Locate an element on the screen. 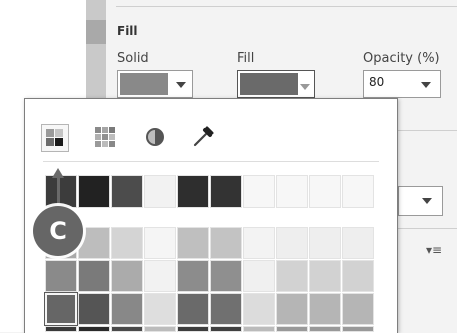 This screenshot has width=457, height=333. color-palette-icon is located at coordinates (55, 138).